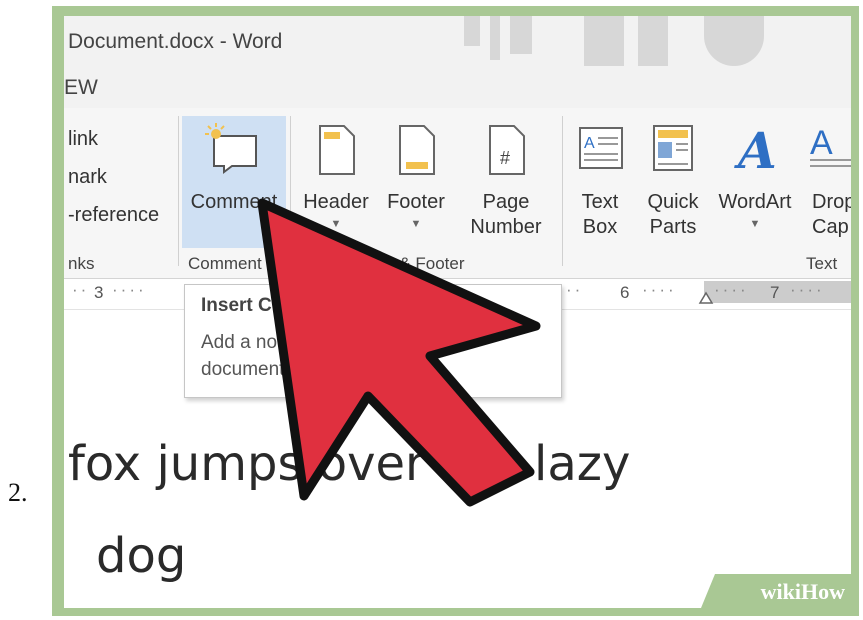  What do you see at coordinates (18, 492) in the screenshot?
I see `step-number: 2.` at bounding box center [18, 492].